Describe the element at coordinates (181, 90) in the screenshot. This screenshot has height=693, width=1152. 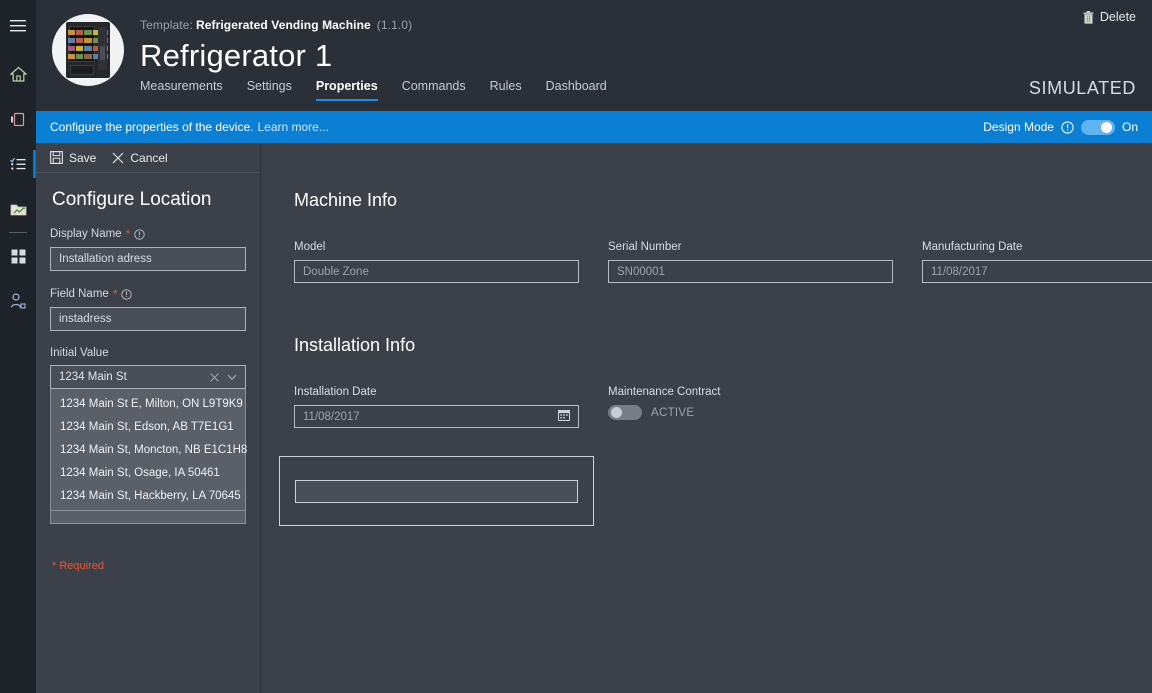
I see `tab-measurements: Measurements` at that location.